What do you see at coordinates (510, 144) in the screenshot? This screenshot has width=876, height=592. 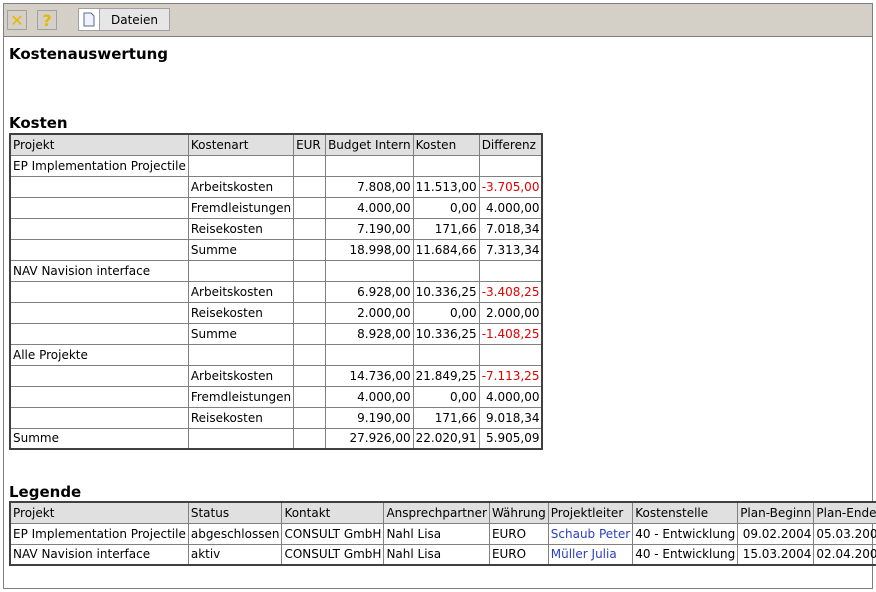 I see `column-header: Differenz` at bounding box center [510, 144].